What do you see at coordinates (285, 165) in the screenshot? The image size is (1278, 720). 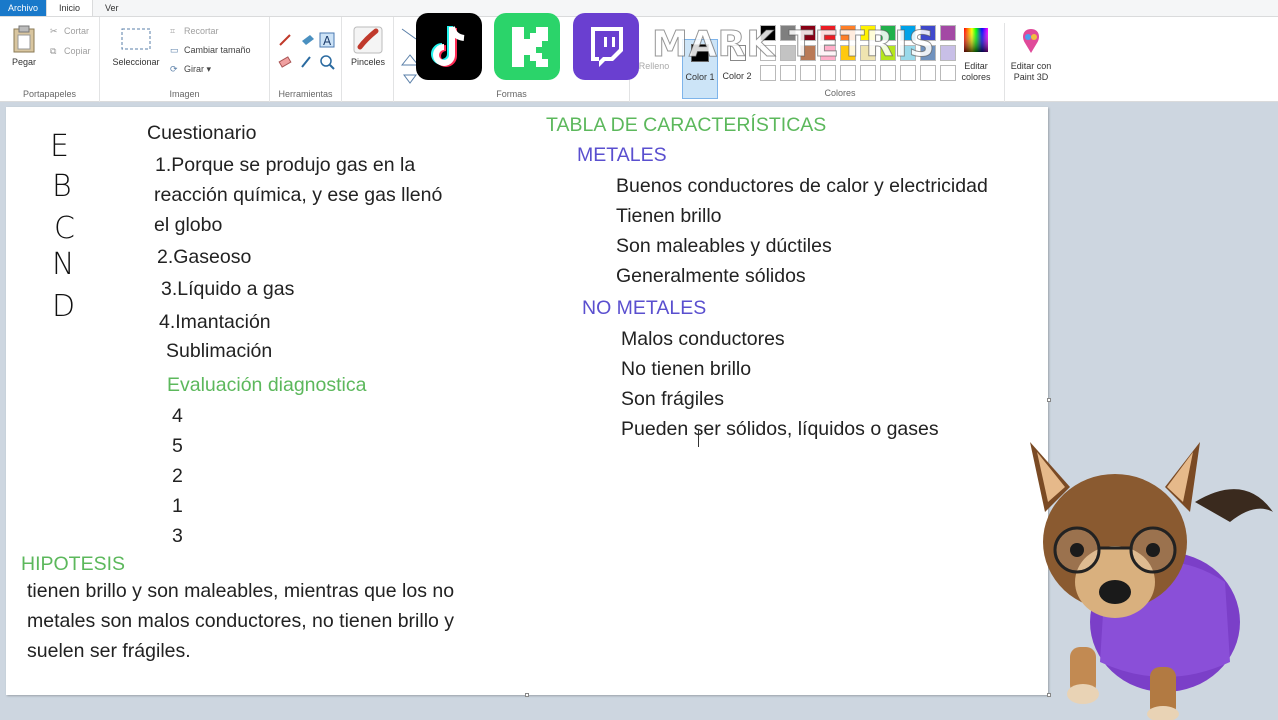 I see `question-1-line: 1.Porque se produjo gas en la` at bounding box center [285, 165].